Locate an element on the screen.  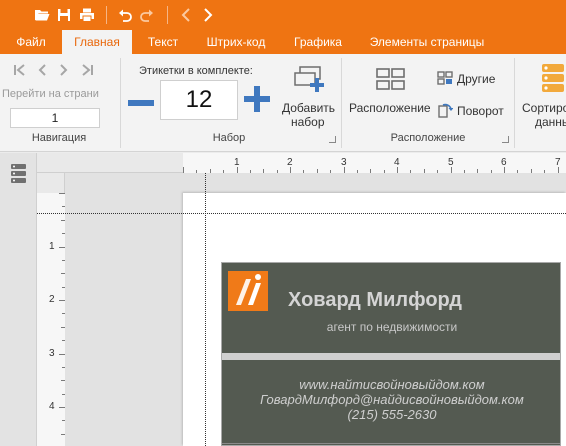
card-email-text: ГовардМилфорд@найдисвойновыйдом.ком is located at coordinates (392, 399).